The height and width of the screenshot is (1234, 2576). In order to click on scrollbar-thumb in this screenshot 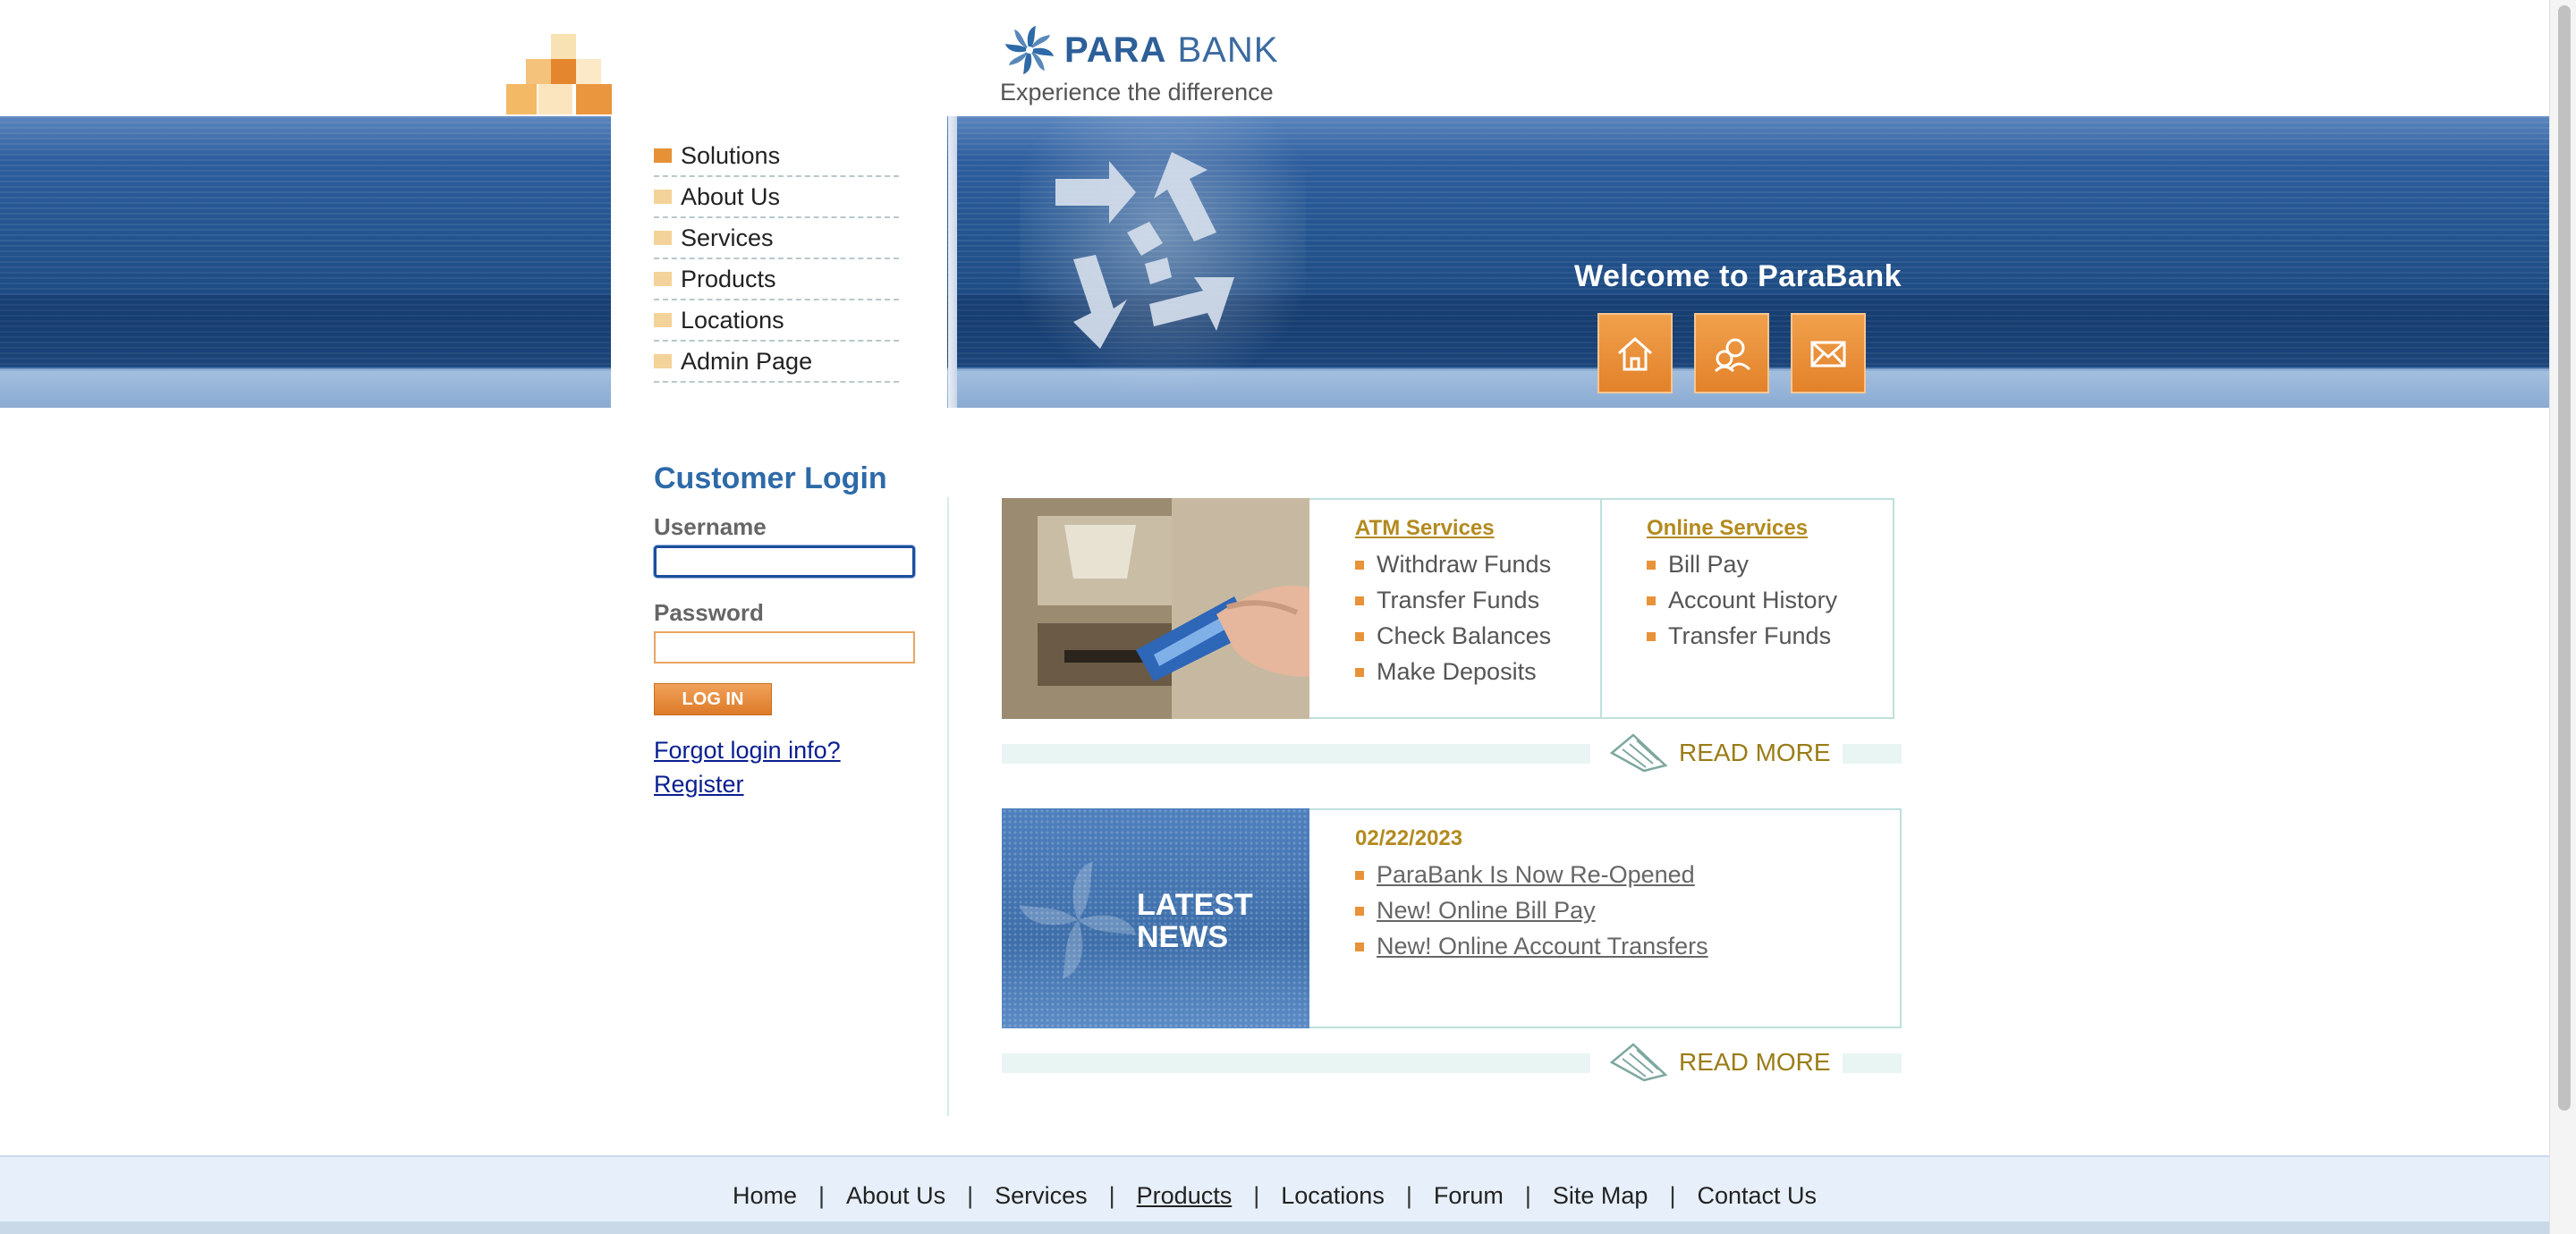, I will do `click(2564, 558)`.